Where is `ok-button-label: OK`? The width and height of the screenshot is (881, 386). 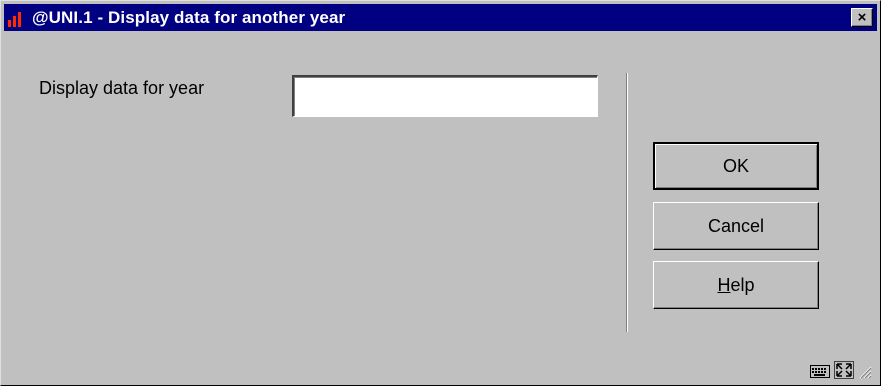 ok-button-label: OK is located at coordinates (735, 165).